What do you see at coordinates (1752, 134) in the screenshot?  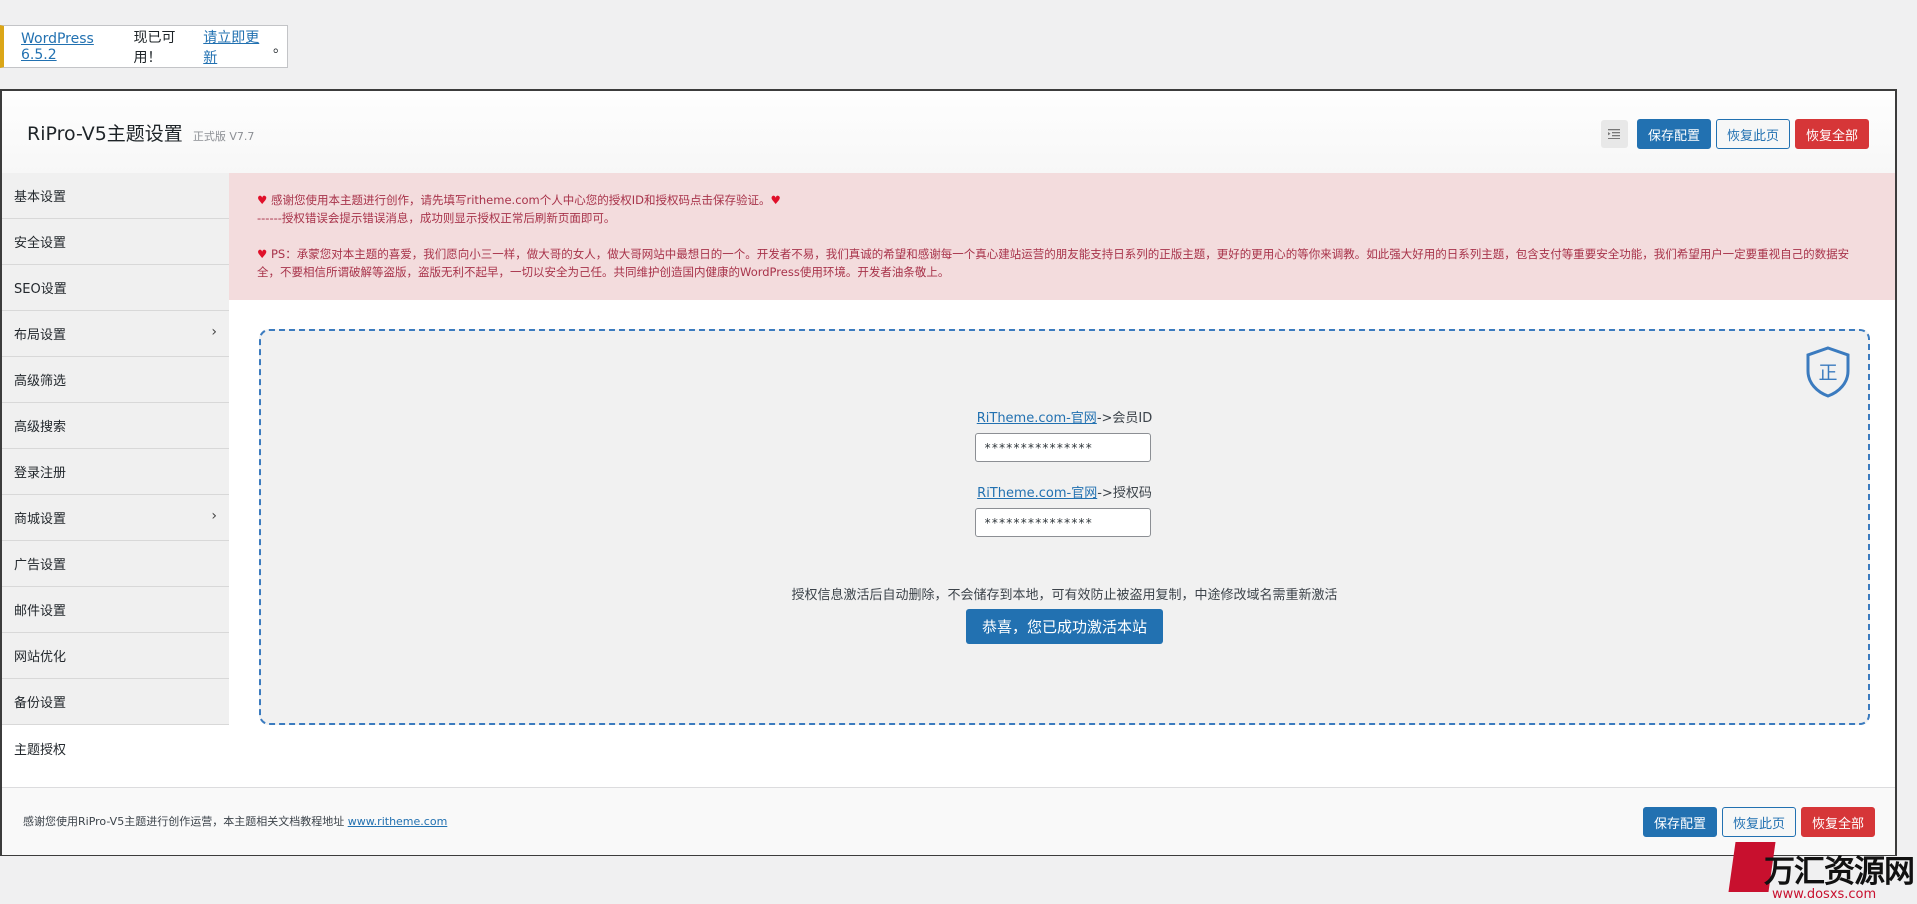 I see `restore-page-button: 恢复此页` at bounding box center [1752, 134].